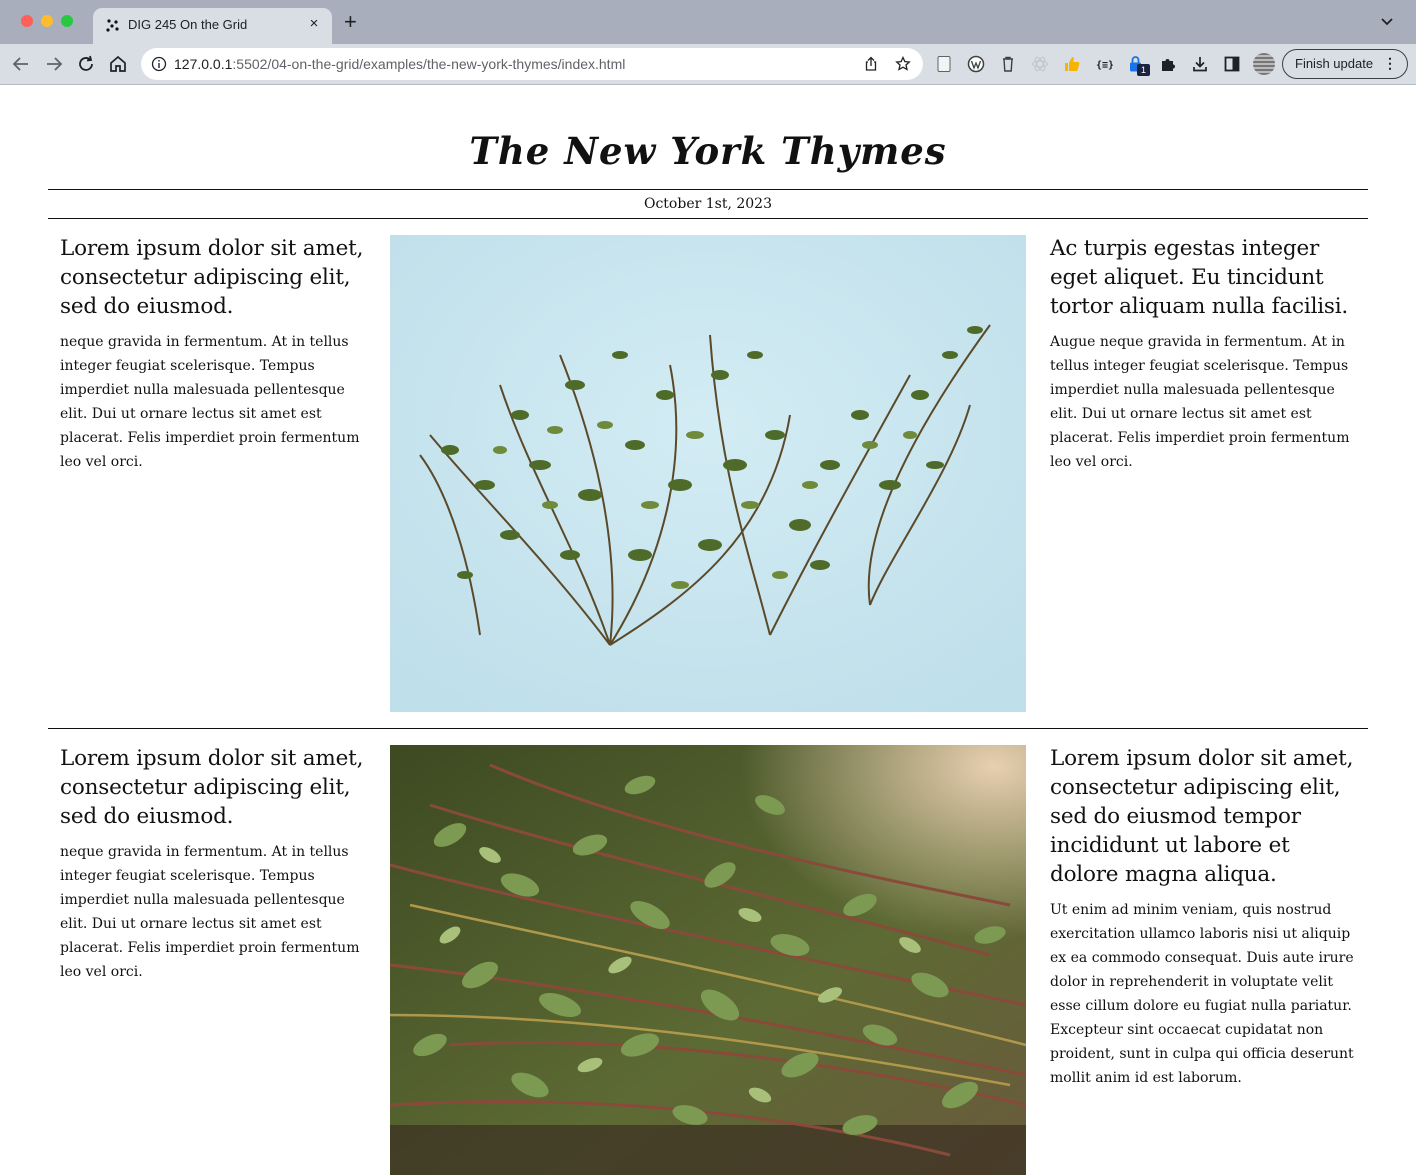 Image resolution: width=1416 pixels, height=1175 pixels. Describe the element at coordinates (871, 64) in the screenshot. I see `share-icon` at that location.